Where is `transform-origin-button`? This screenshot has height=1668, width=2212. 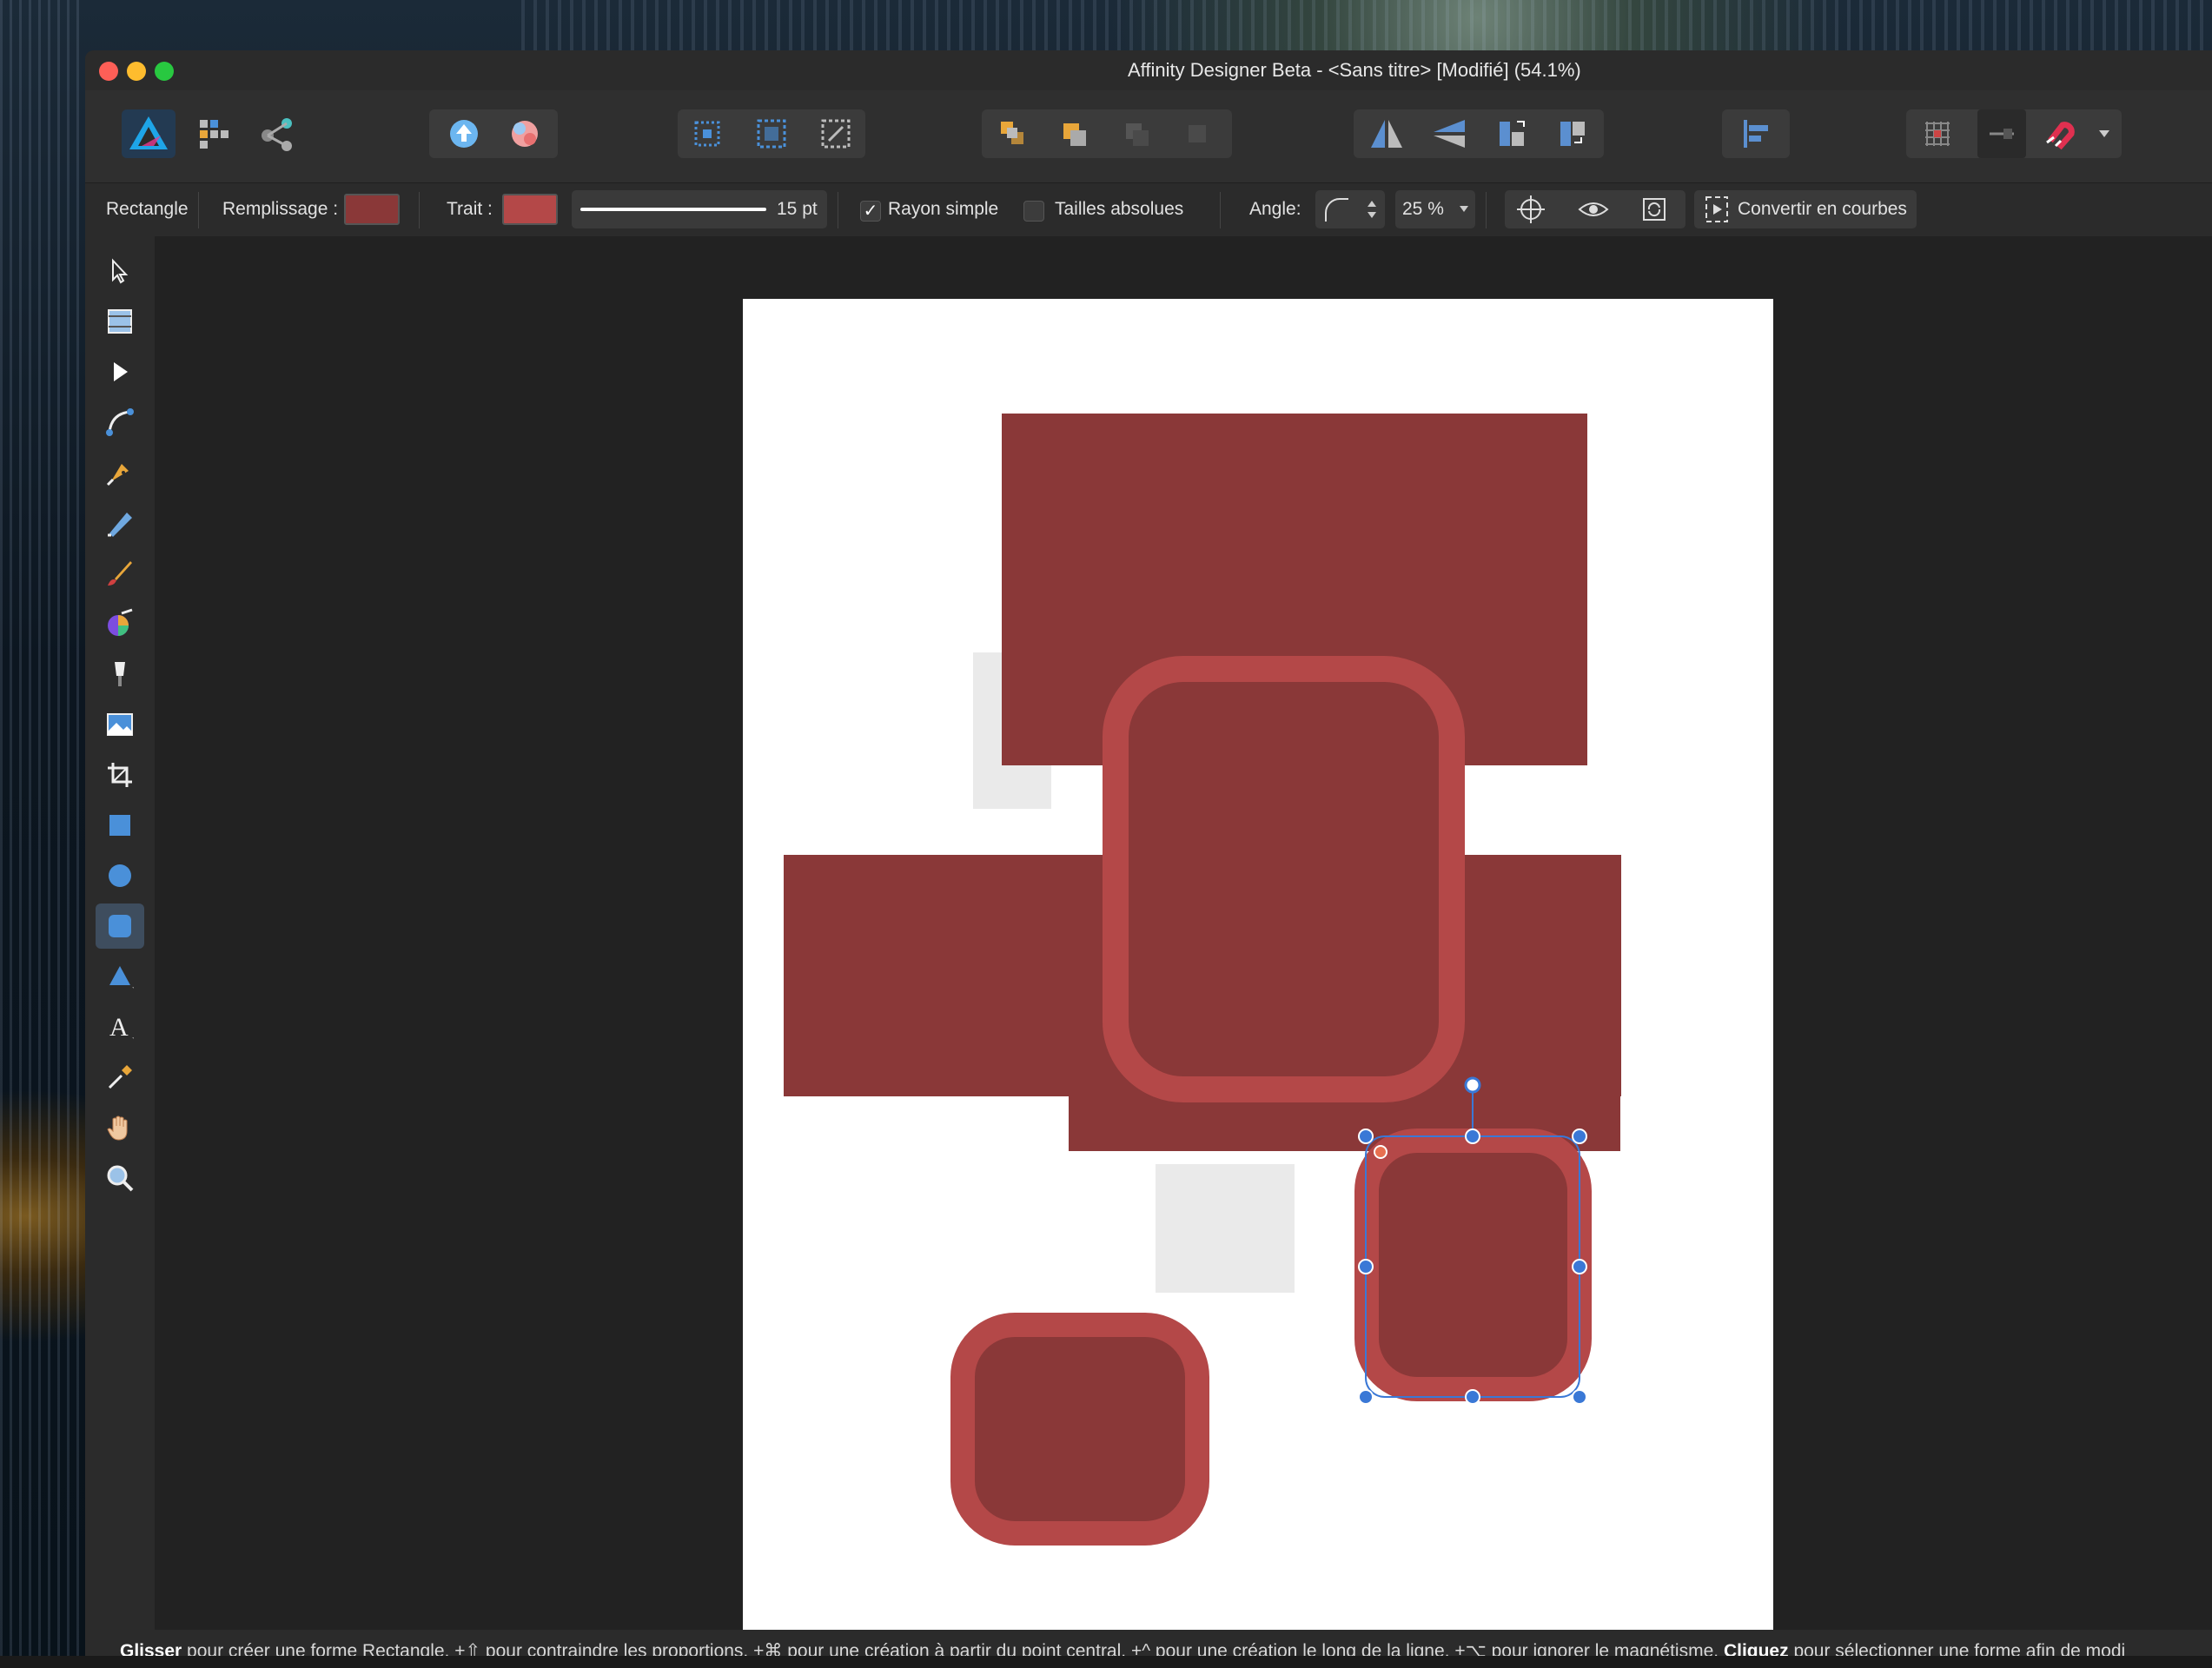 transform-origin-button is located at coordinates (836, 133).